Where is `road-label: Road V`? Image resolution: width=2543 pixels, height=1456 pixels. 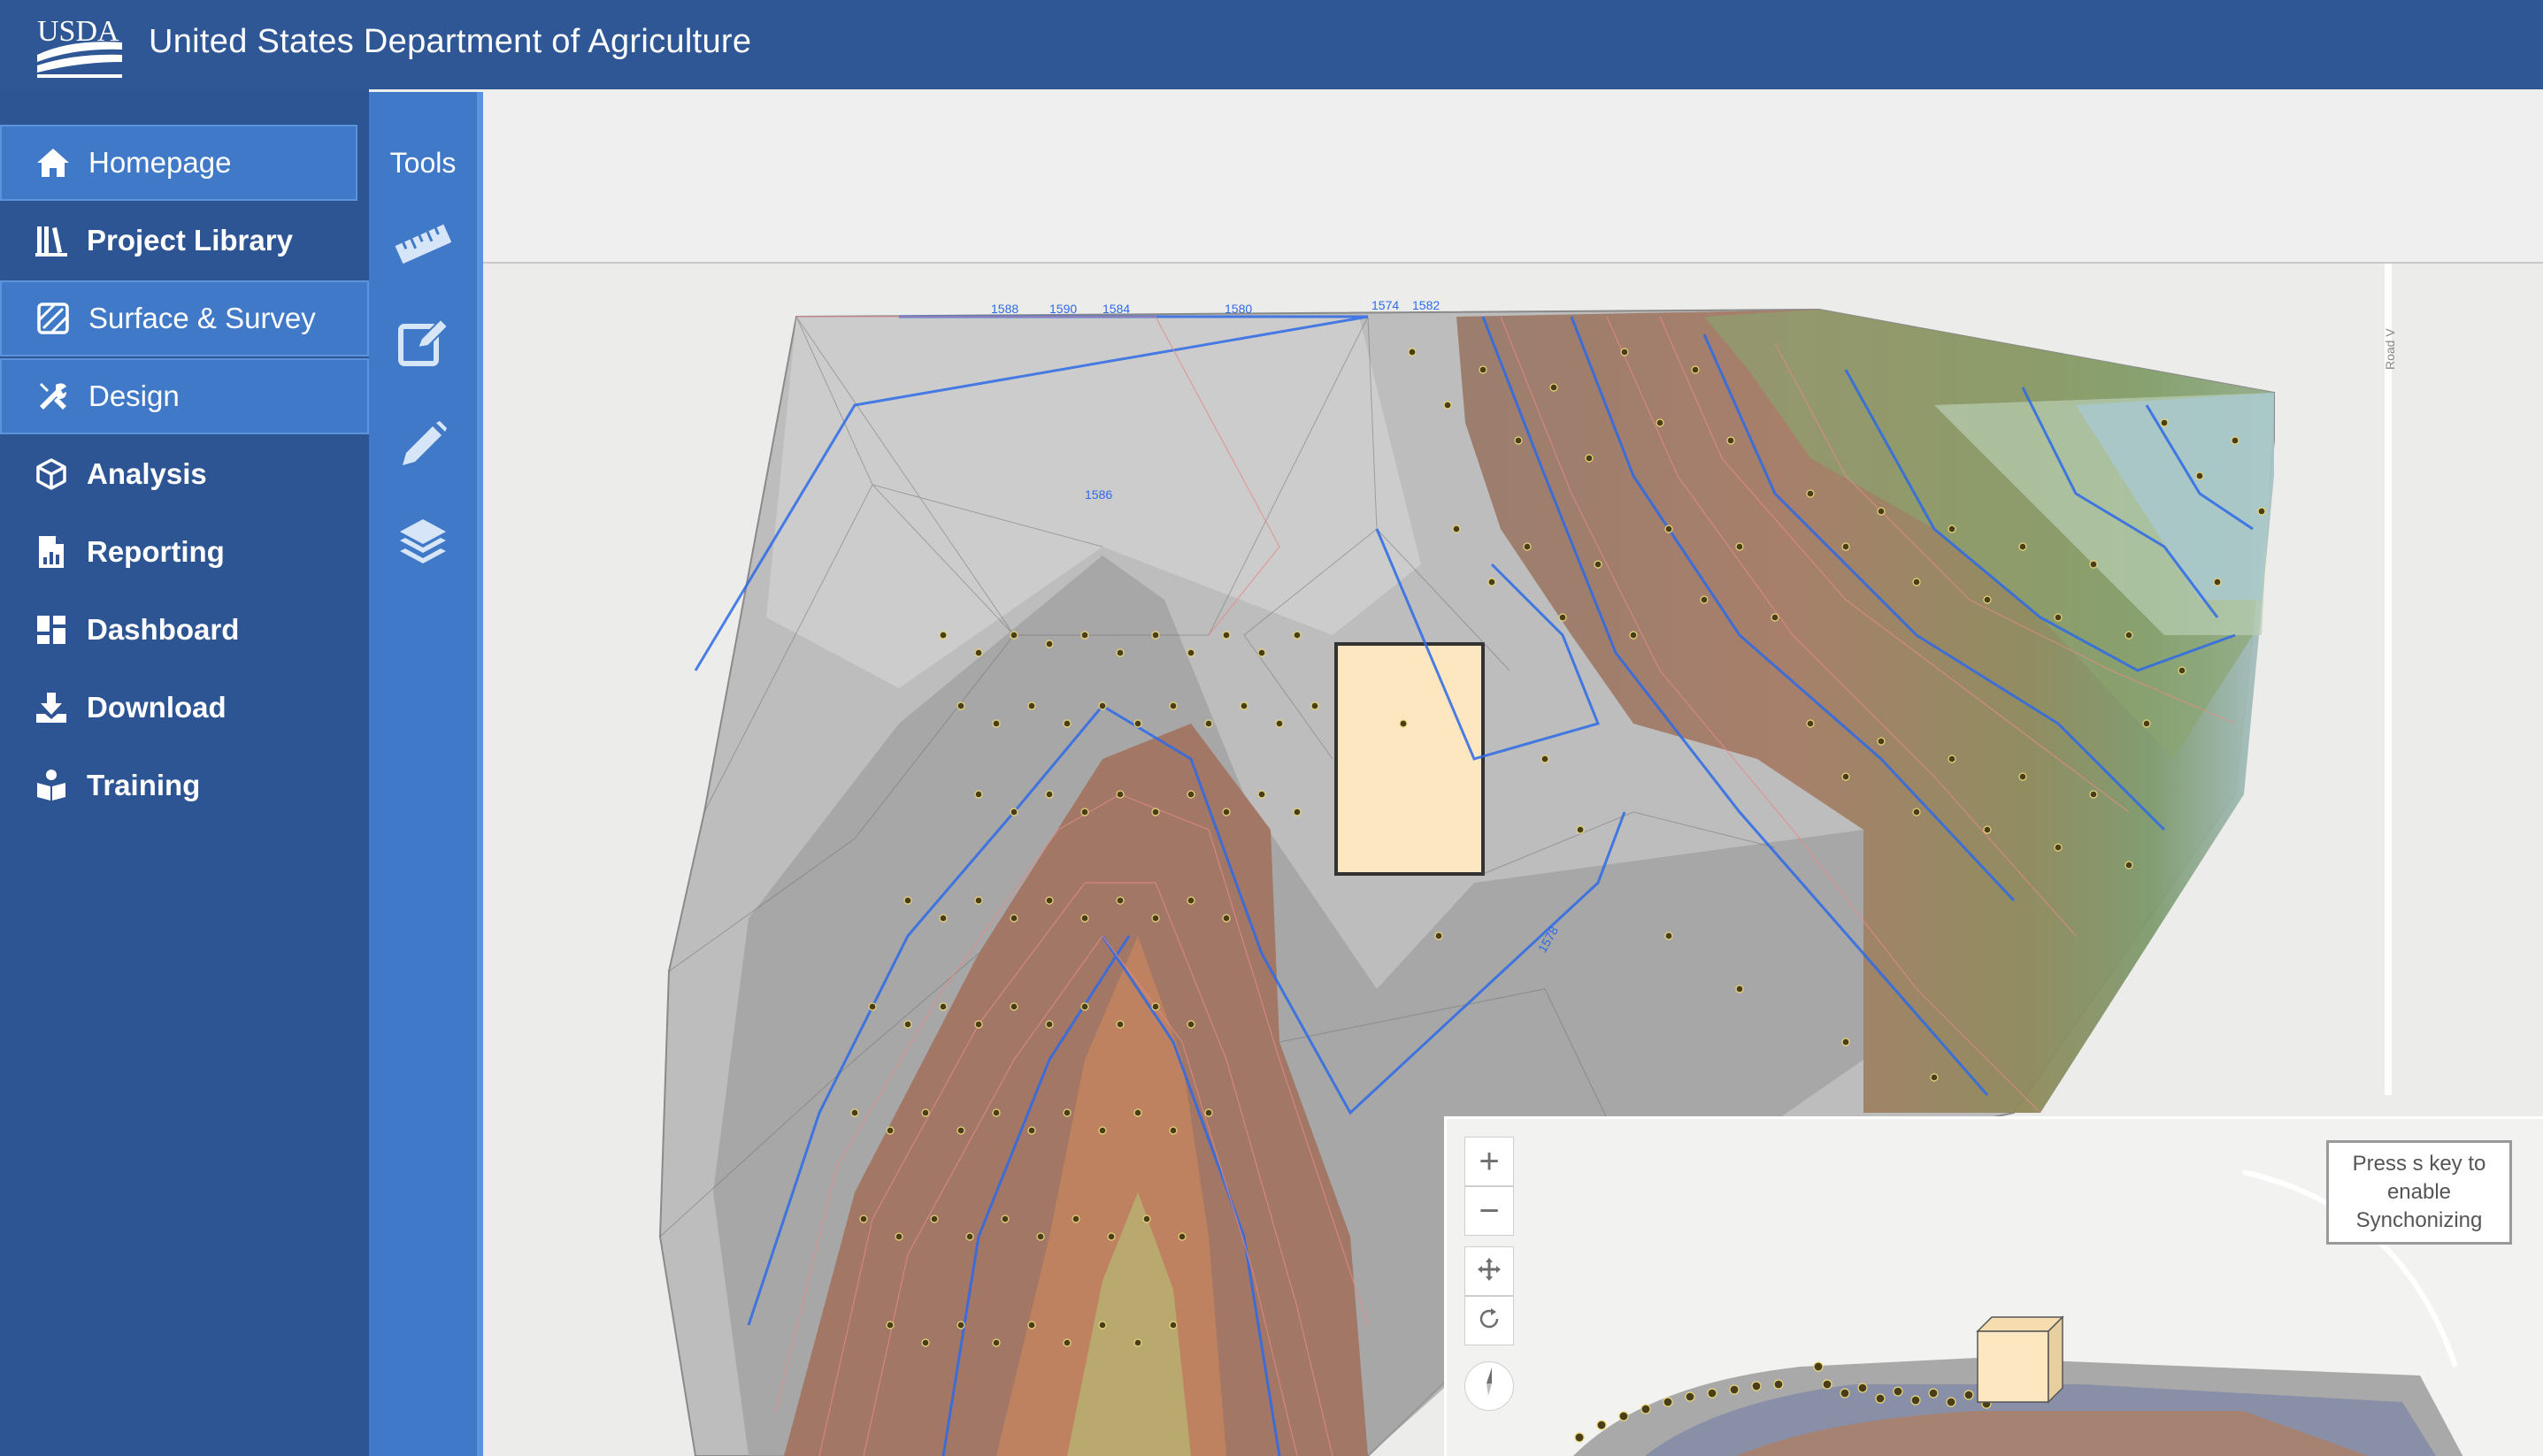
road-label: Road V is located at coordinates (2390, 349).